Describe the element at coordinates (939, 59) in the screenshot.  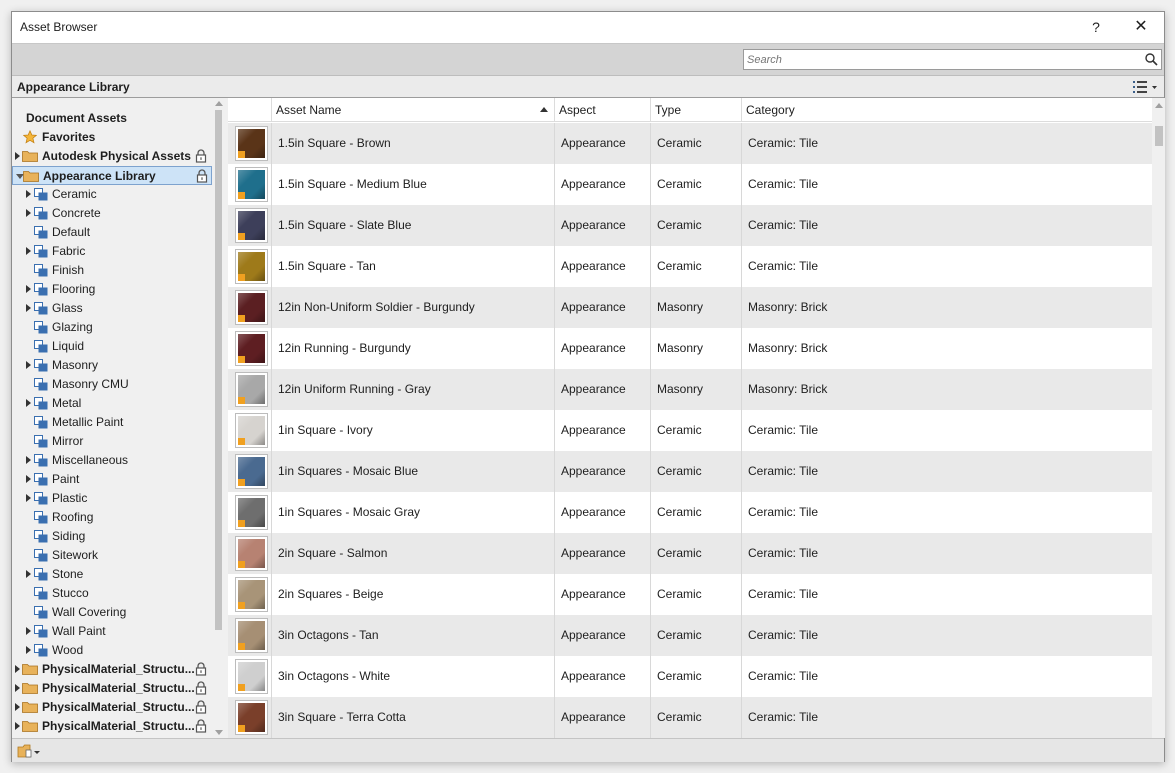
I see `search-input` at that location.